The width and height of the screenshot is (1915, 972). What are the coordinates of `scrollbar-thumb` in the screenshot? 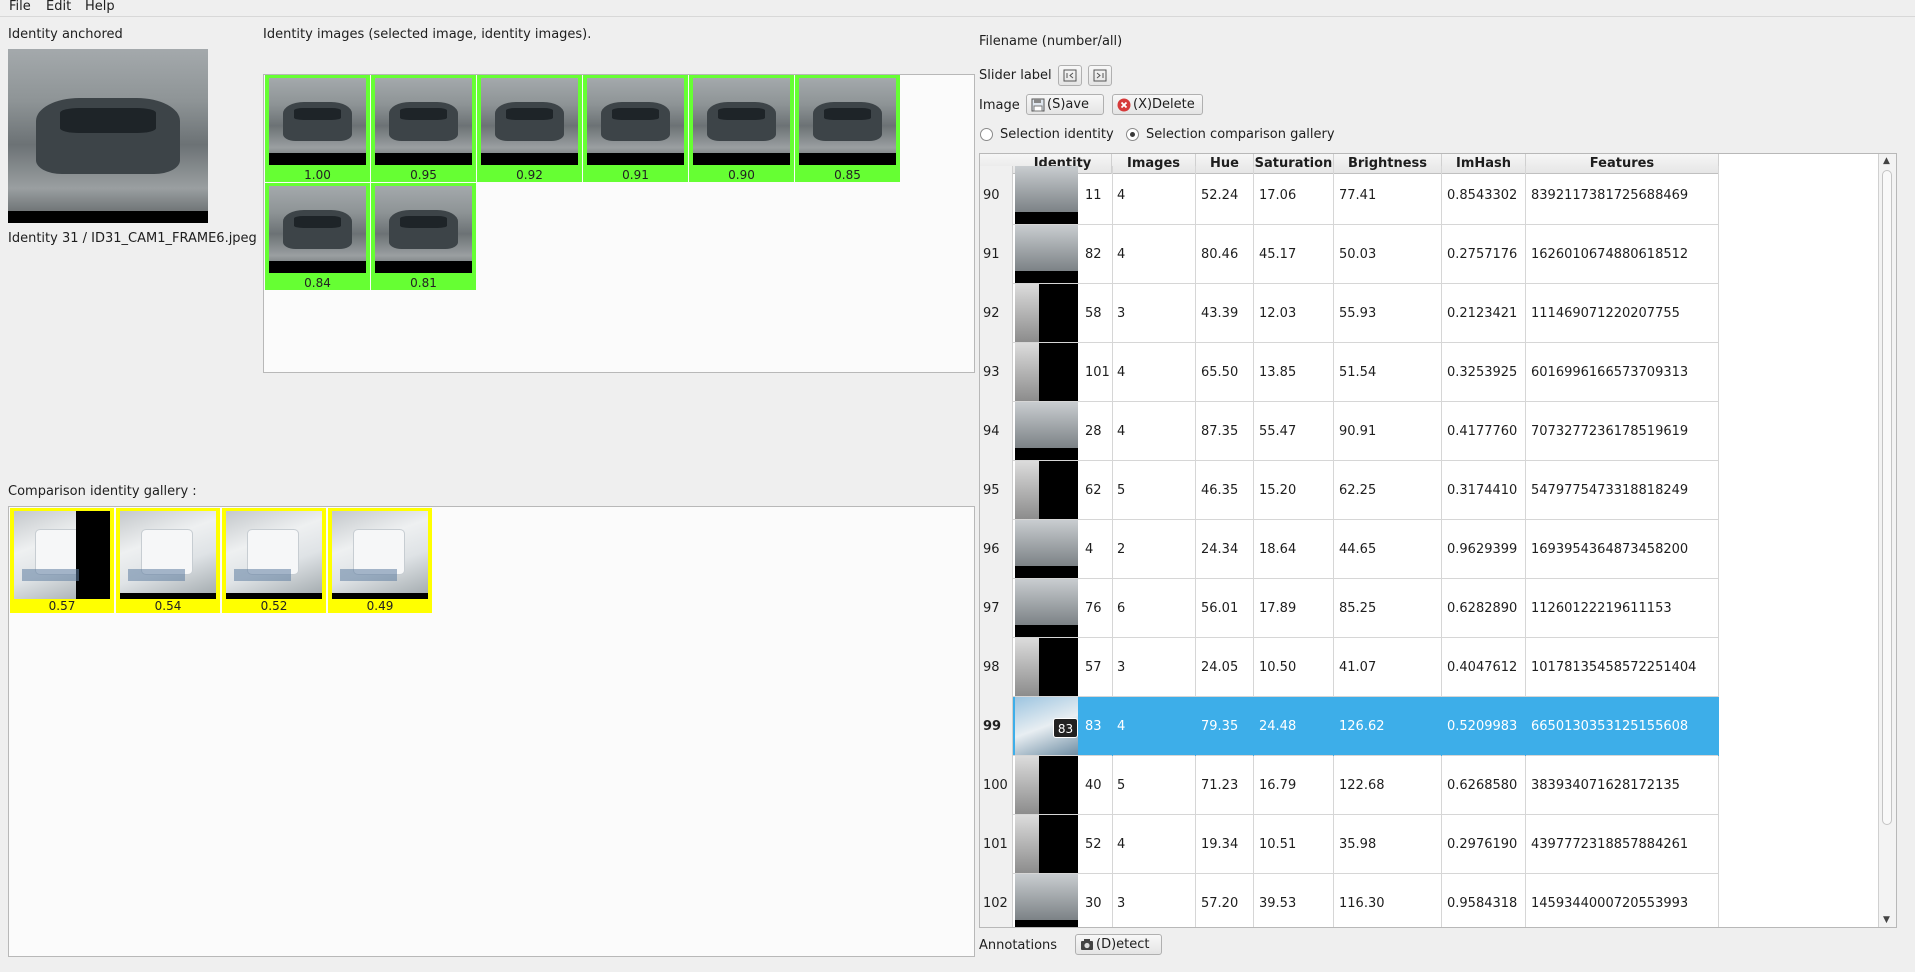 It's located at (1887, 497).